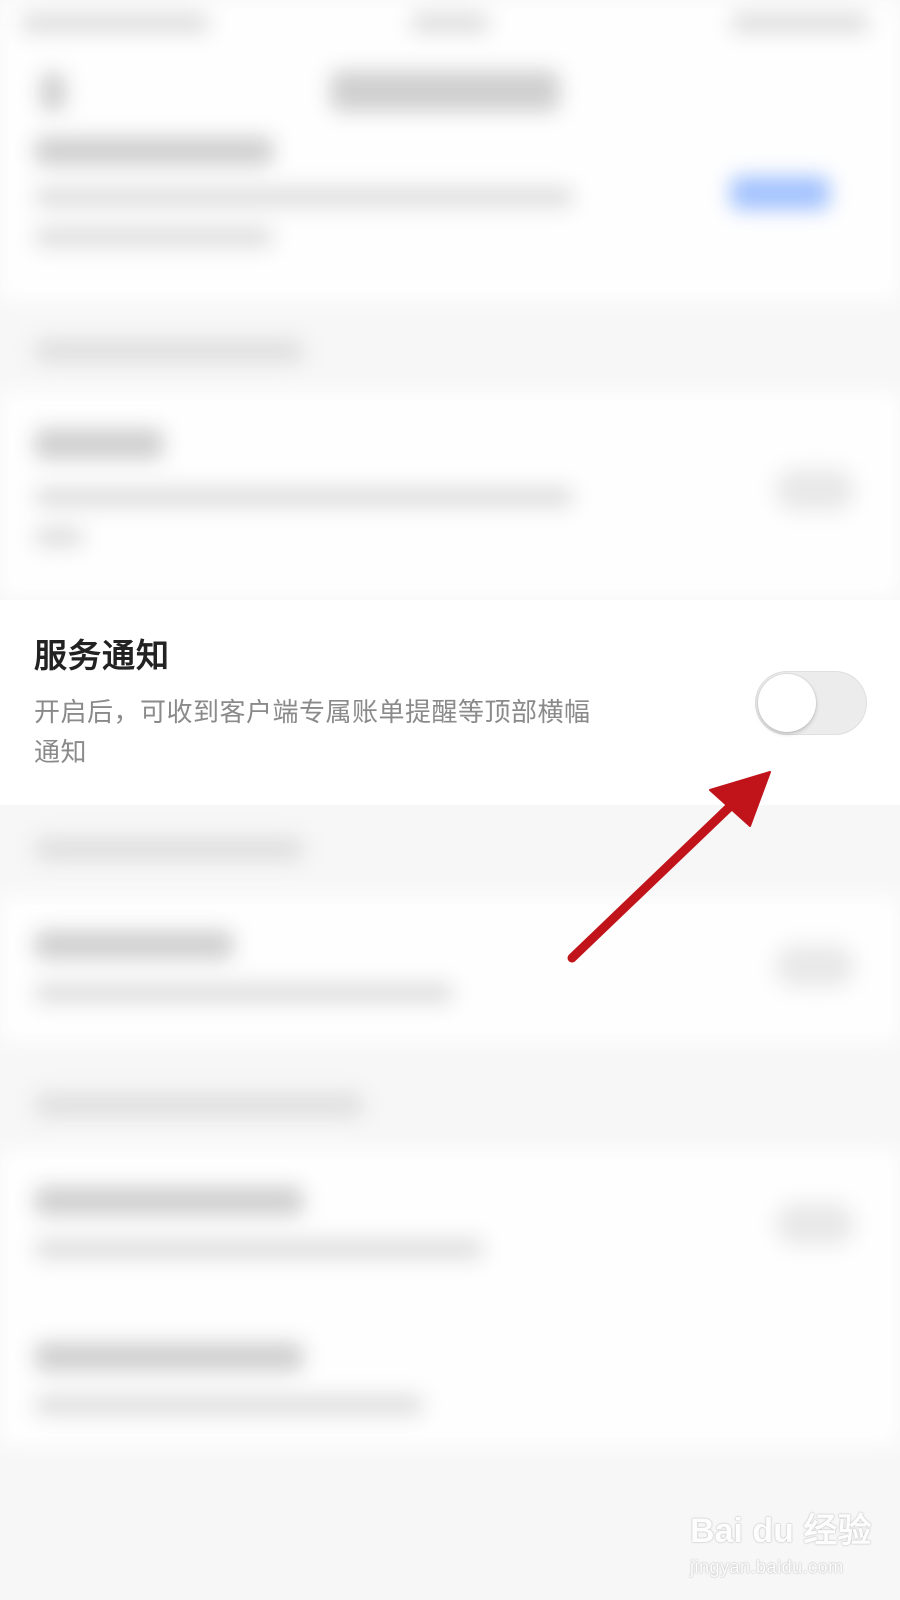 This screenshot has height=1600, width=900. I want to click on baidu-jingyan-watermark: Bai du 经验 jingyan.baidu.com, so click(781, 1543).